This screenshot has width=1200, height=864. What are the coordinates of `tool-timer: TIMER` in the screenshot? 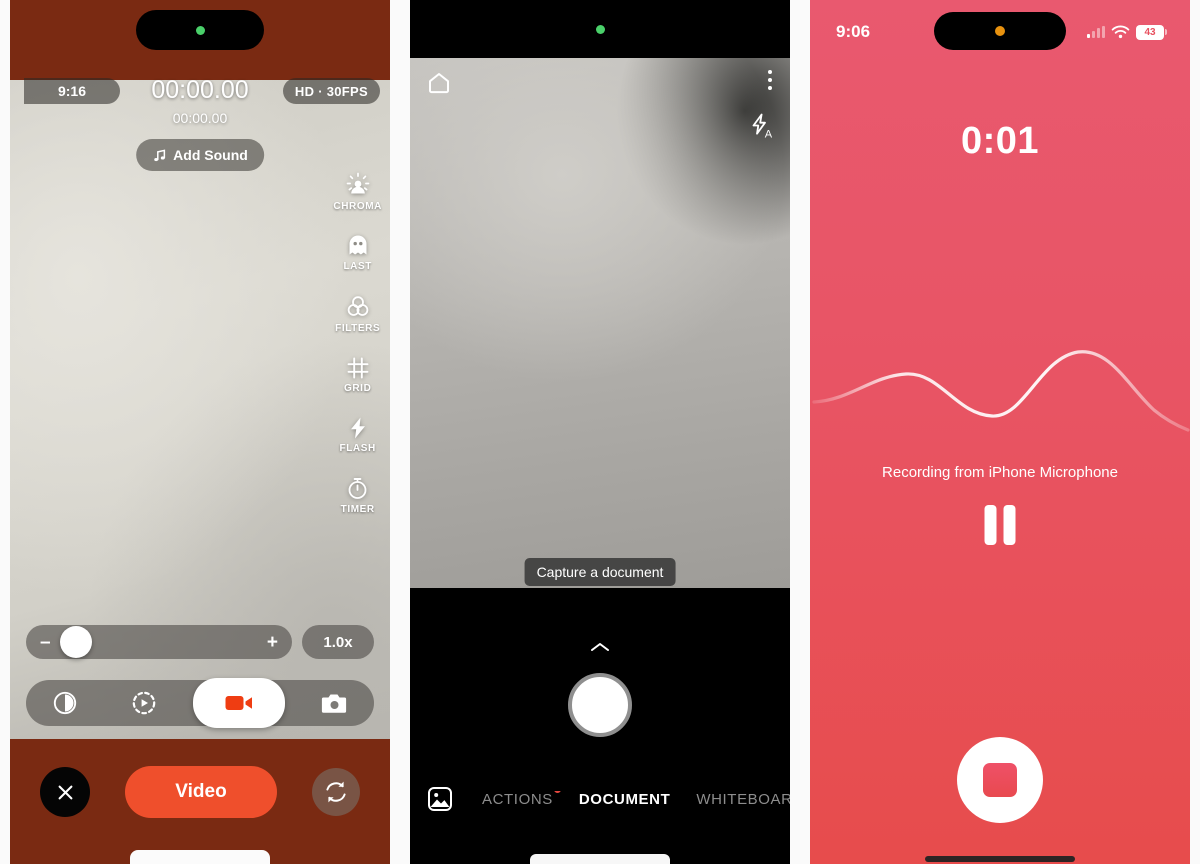 It's located at (358, 495).